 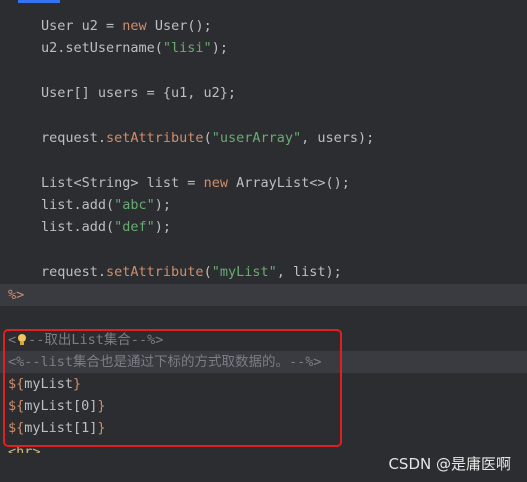 I want to click on code-line: request.setAttribute("myList", list);, so click(x=263, y=272).